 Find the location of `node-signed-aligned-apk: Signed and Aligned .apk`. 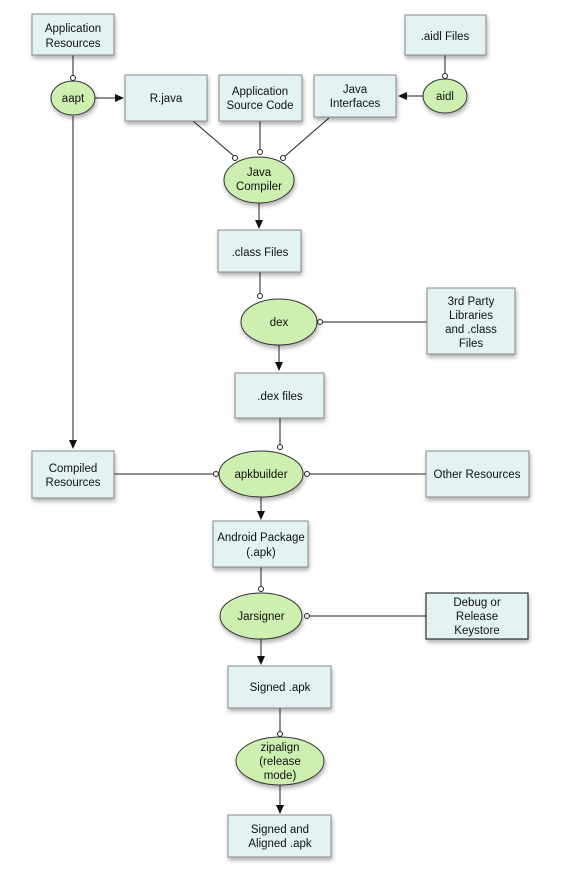

node-signed-aligned-apk: Signed and Aligned .apk is located at coordinates (279, 836).